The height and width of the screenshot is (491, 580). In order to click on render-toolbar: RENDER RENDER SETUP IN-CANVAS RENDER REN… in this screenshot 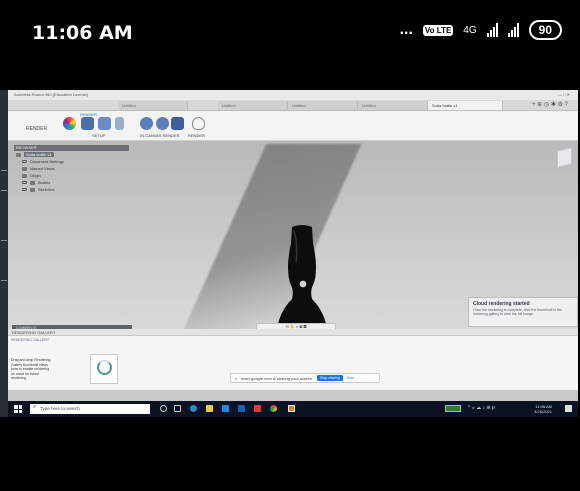, I will do `click(293, 126)`.